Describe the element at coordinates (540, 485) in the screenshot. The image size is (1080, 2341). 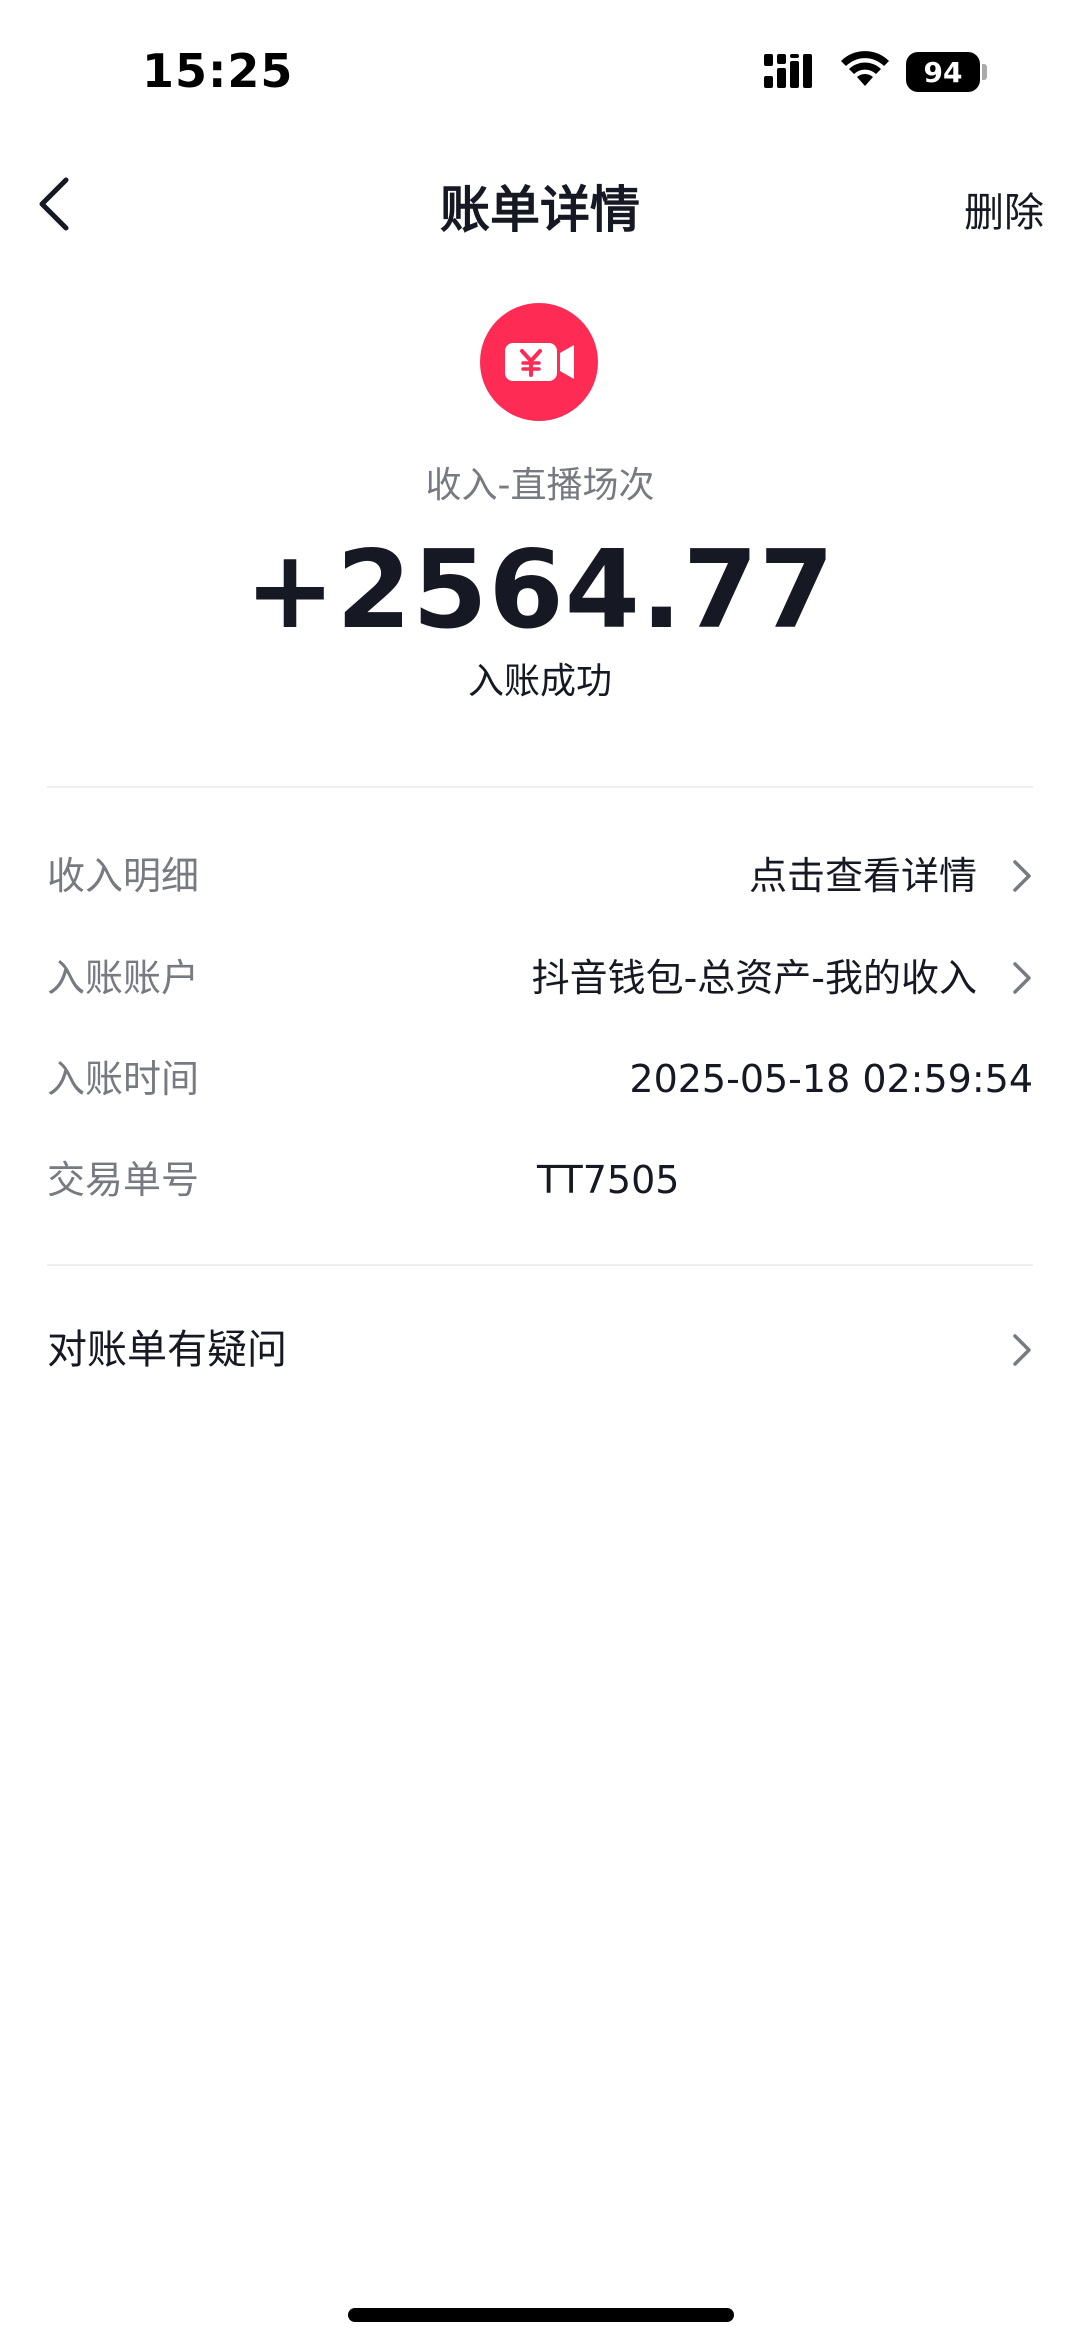
I see `transaction-category: 收入-直播场次` at that location.